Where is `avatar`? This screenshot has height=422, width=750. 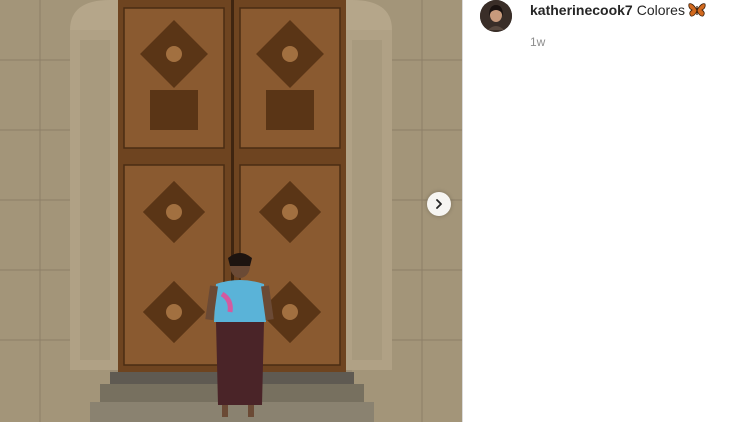 avatar is located at coordinates (496, 16).